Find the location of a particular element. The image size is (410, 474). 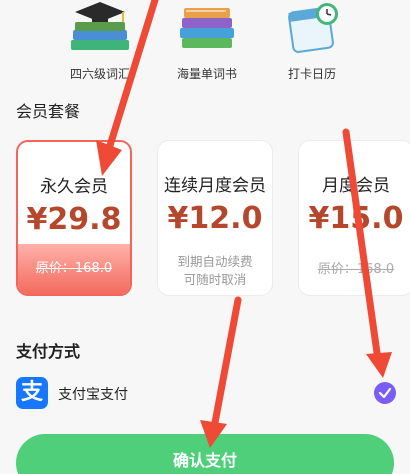

alipay-icon: 支 is located at coordinates (32, 393).